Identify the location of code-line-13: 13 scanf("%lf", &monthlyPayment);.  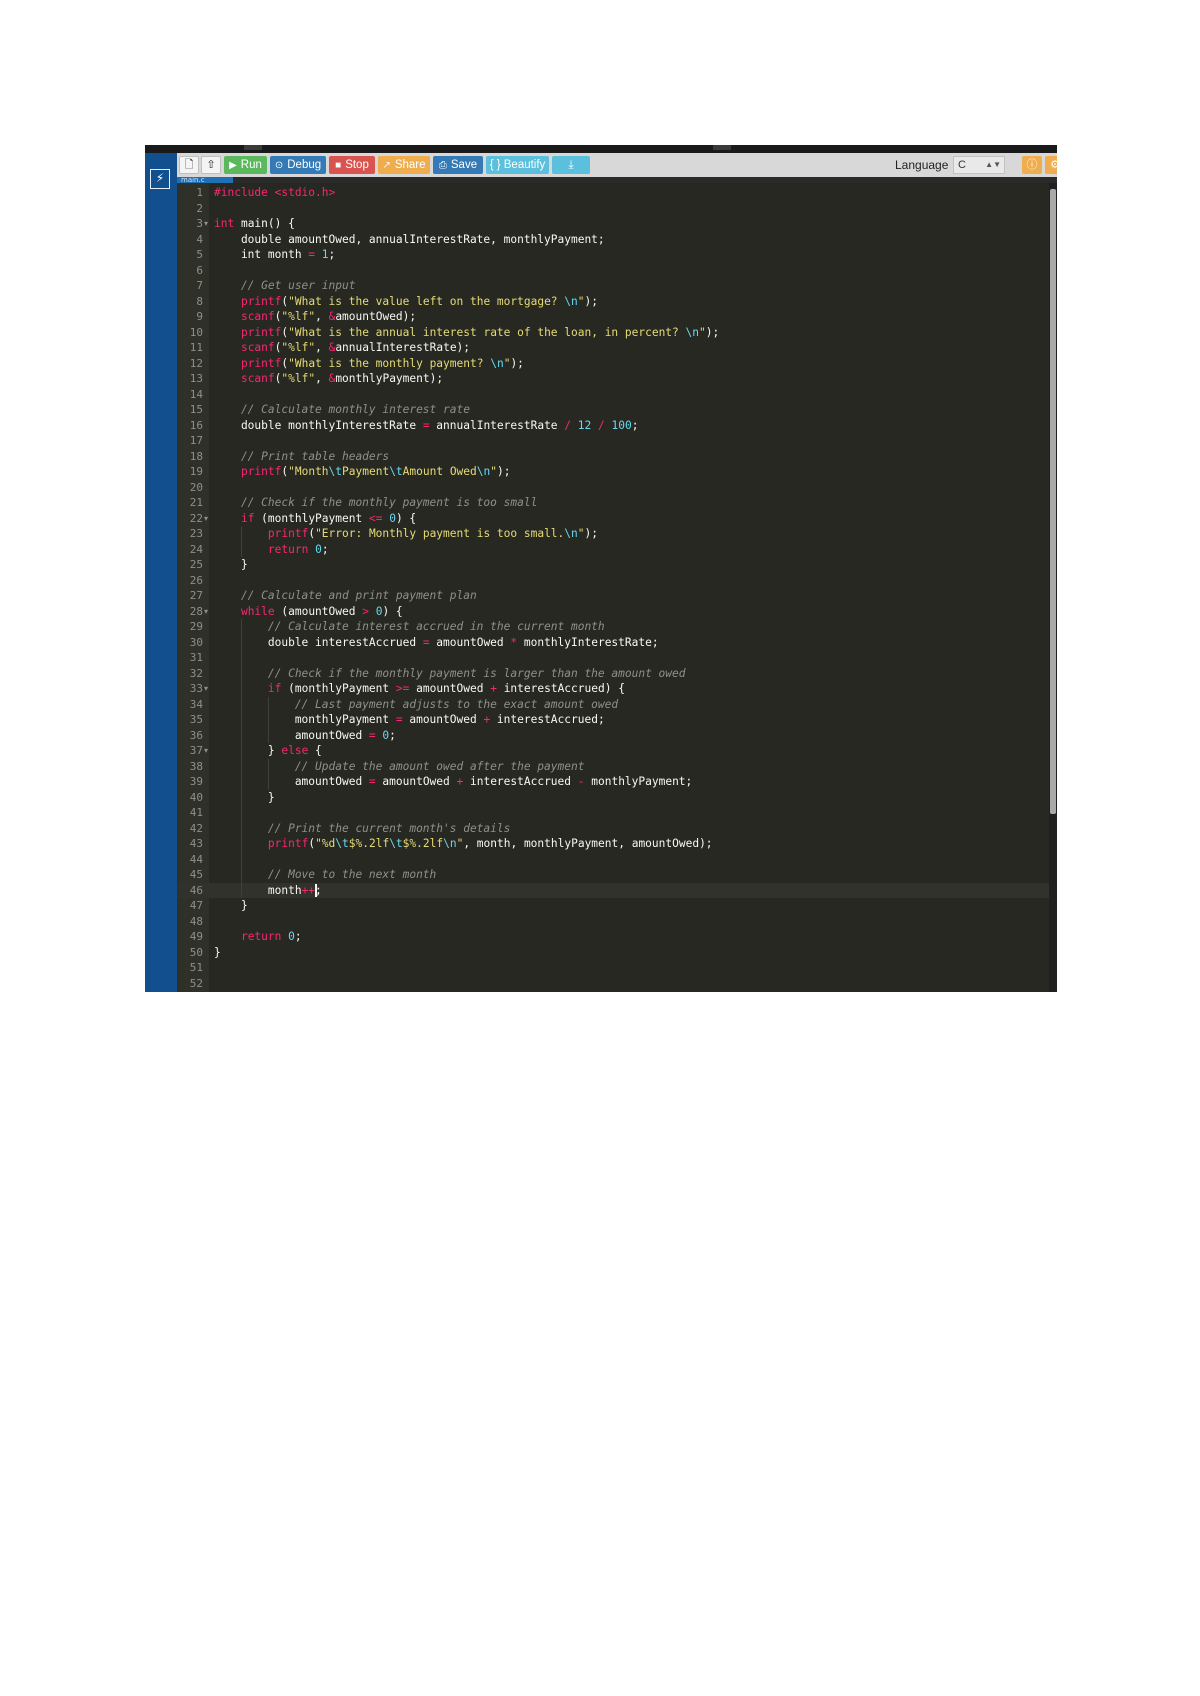
(613, 379).